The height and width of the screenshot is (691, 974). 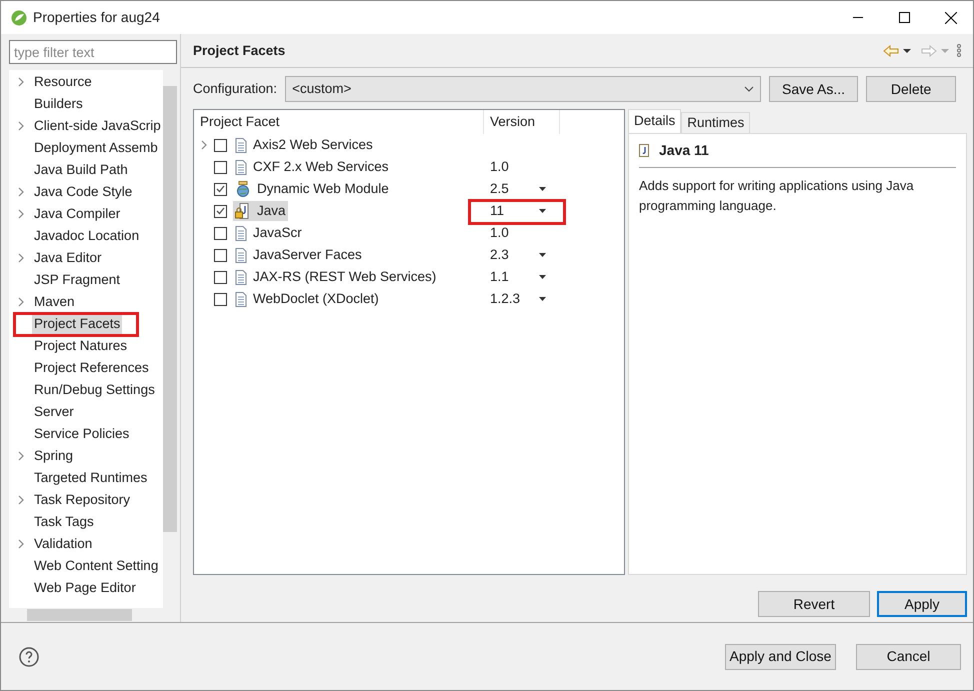 I want to click on sidebar-item: Server, so click(x=54, y=412).